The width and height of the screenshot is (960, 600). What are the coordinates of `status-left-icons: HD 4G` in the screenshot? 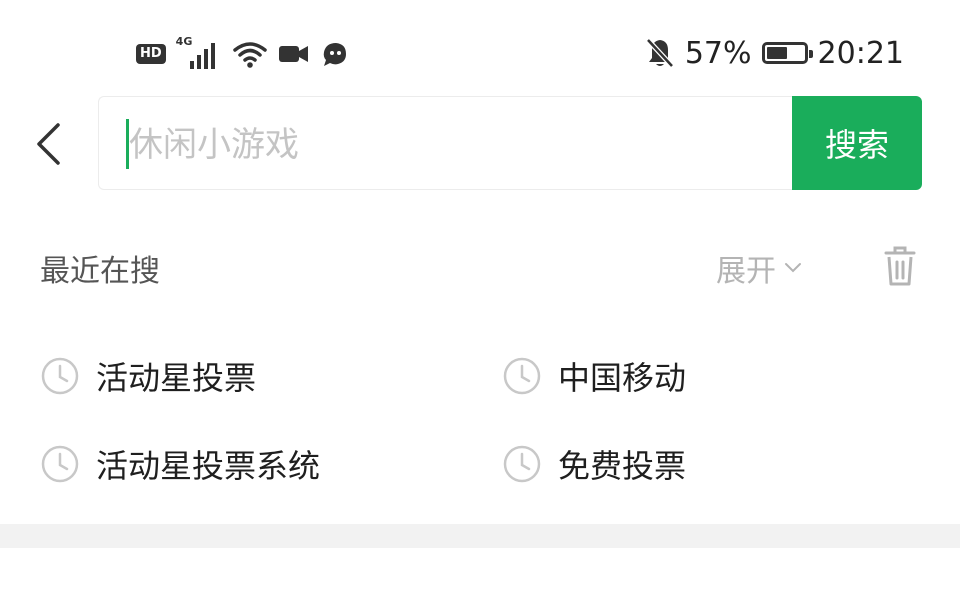 It's located at (242, 54).